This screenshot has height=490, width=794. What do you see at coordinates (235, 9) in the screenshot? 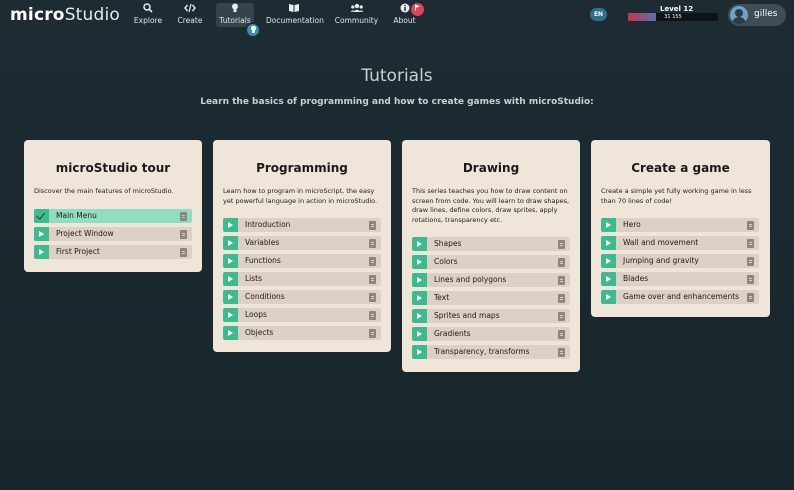
I see `lightbulb-icon` at bounding box center [235, 9].